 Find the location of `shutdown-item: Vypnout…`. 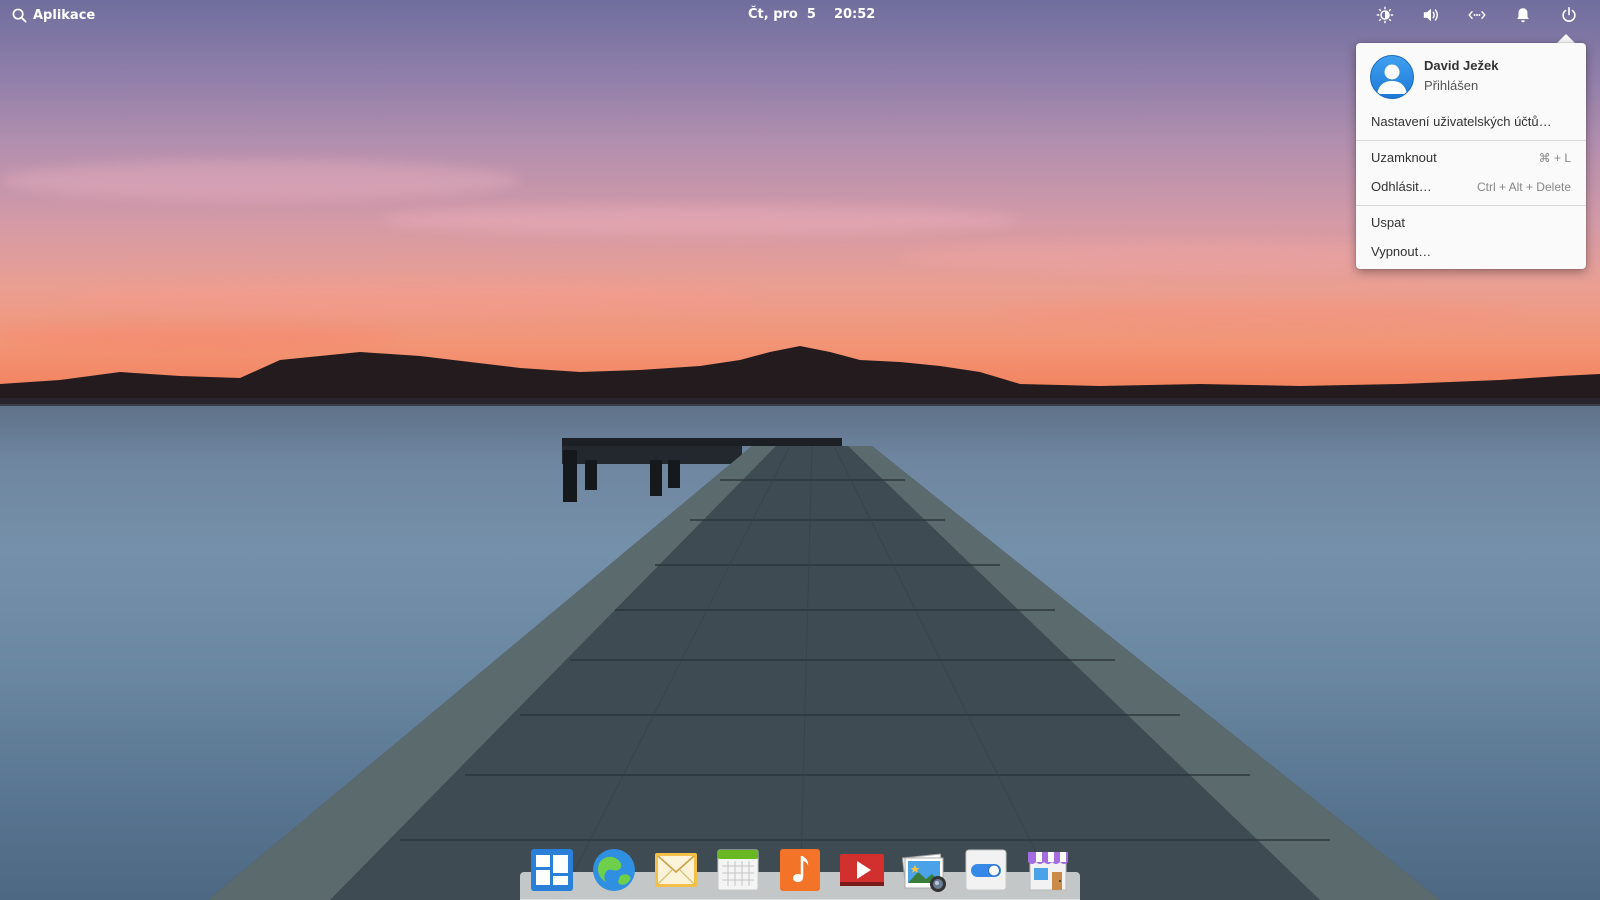

shutdown-item: Vypnout… is located at coordinates (1471, 252).